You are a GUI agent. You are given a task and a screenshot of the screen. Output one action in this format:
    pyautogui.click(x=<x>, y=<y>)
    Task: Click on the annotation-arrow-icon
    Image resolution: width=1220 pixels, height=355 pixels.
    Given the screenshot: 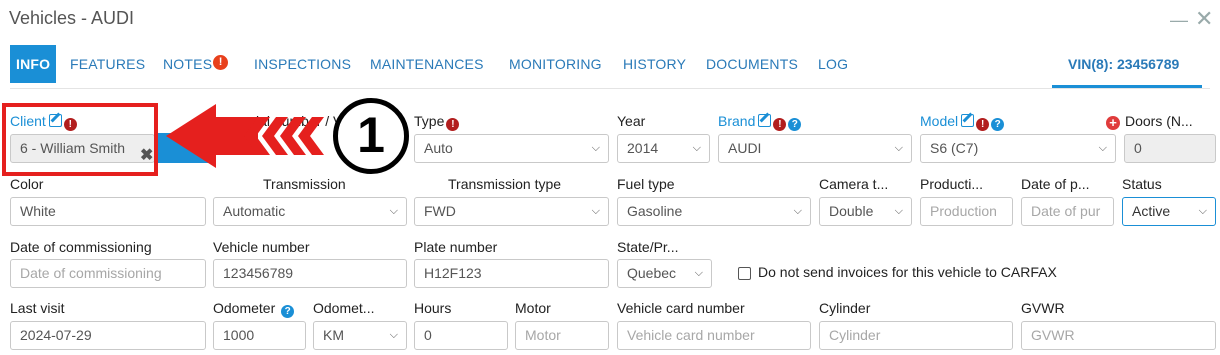 What is the action you would take?
    pyautogui.click(x=245, y=136)
    